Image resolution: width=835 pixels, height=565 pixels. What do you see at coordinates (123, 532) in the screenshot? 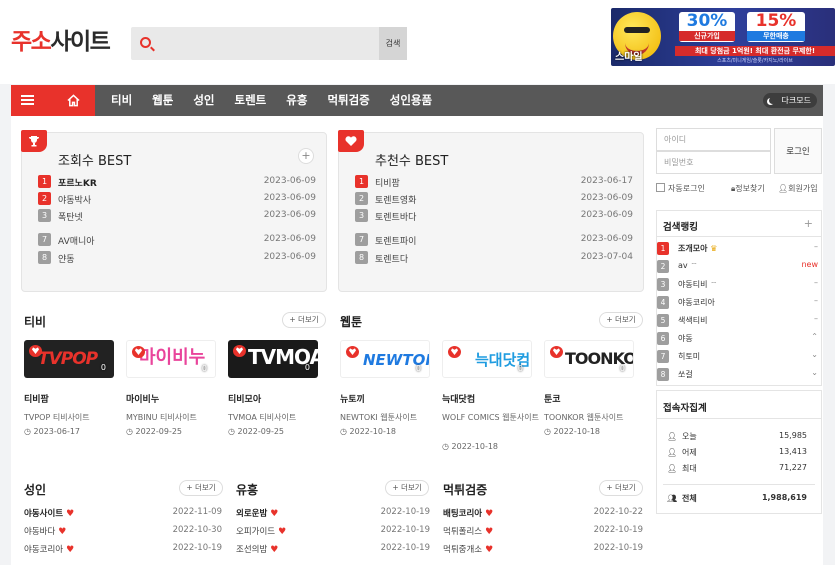
I see `list-item: 야동바다 ♥ 2022-10-30` at bounding box center [123, 532].